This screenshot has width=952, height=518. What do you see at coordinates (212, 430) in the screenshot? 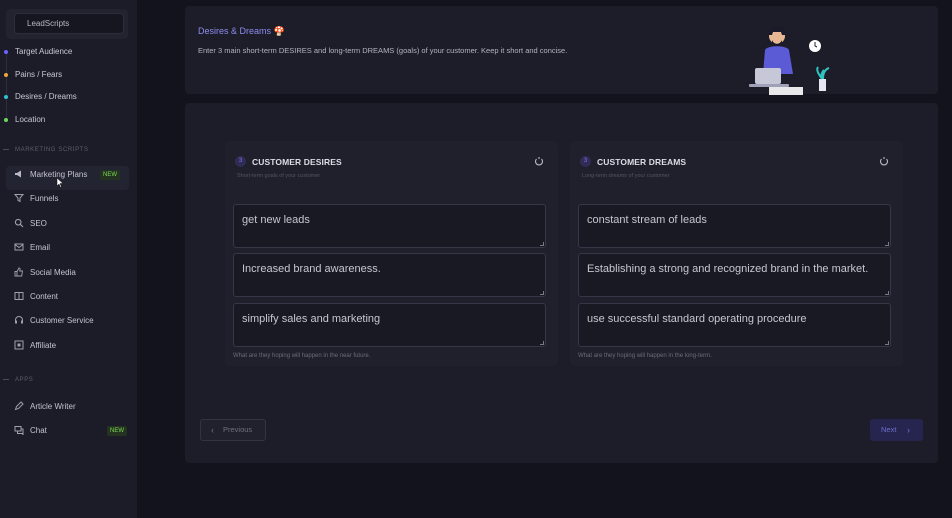
I see `chevron-left-icon: ‹` at bounding box center [212, 430].